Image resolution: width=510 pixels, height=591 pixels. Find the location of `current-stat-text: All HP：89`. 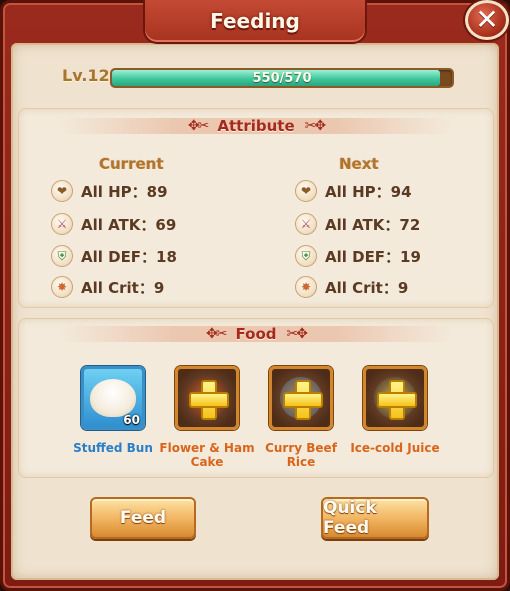

current-stat-text: All HP：89 is located at coordinates (124, 191).